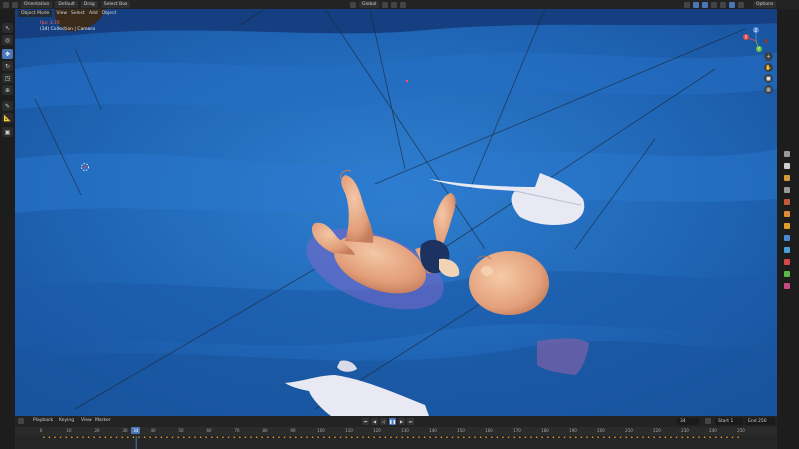  I want to click on gizmo-toggle-icon, so click(696, 4).